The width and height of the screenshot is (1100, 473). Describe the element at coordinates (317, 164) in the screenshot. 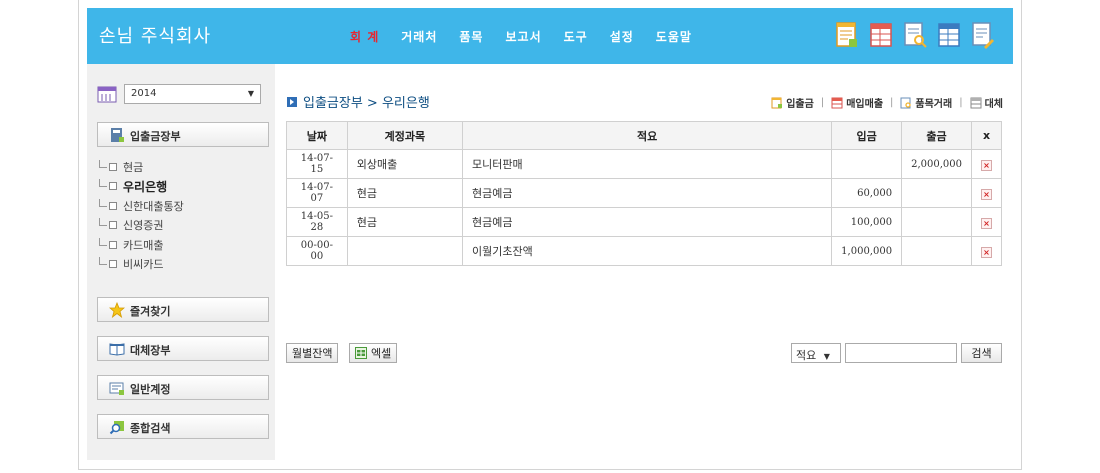

I see `cell-date: 14-07-15` at that location.